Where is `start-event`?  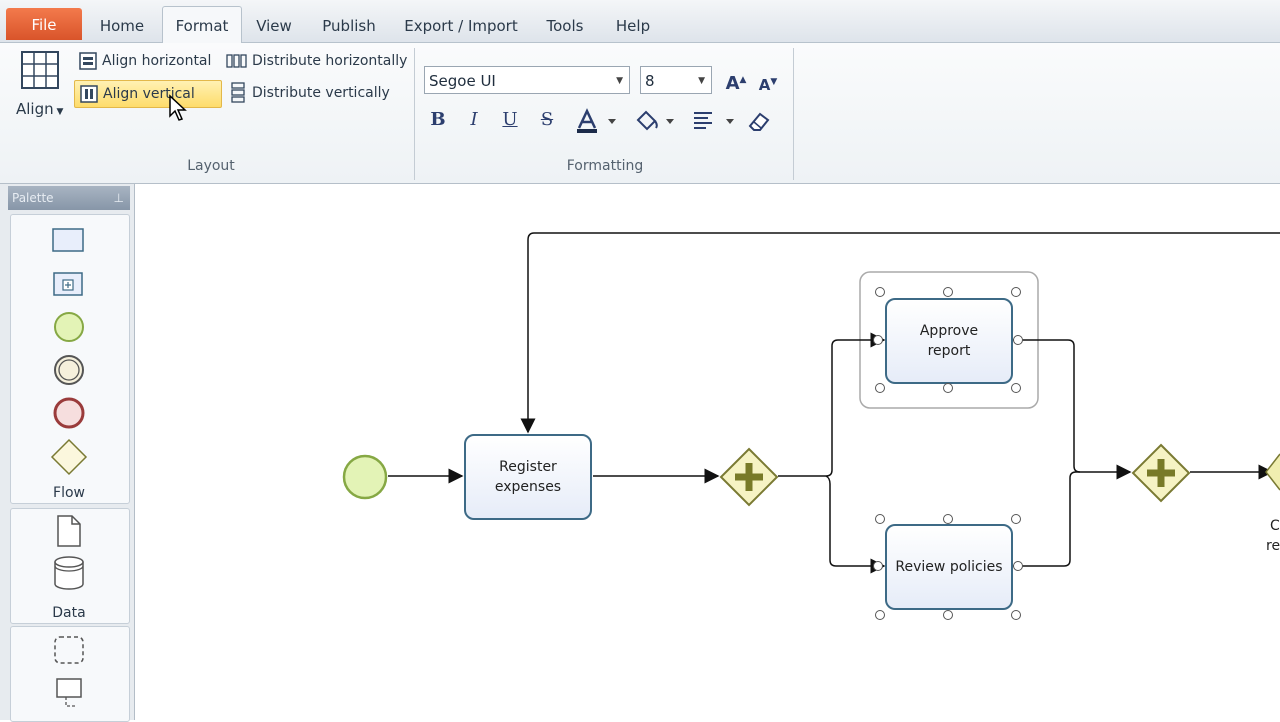 start-event is located at coordinates (365, 477).